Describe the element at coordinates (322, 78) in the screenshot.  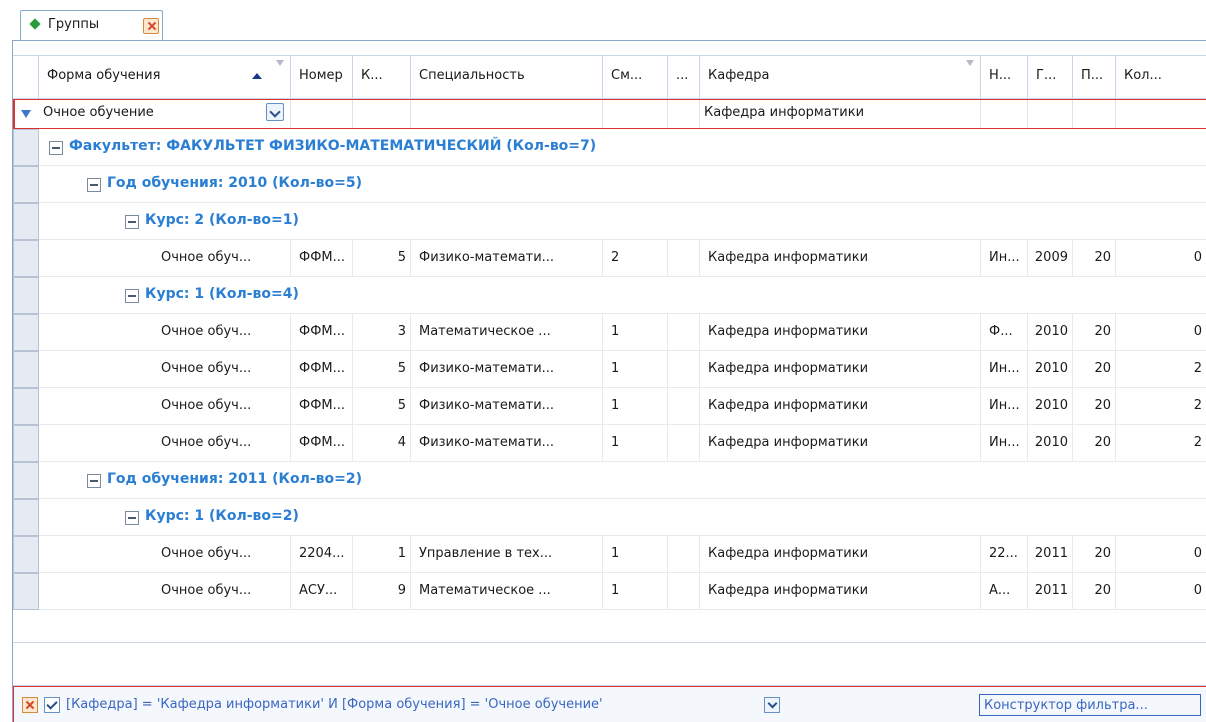
I see `column-header: Номер` at that location.